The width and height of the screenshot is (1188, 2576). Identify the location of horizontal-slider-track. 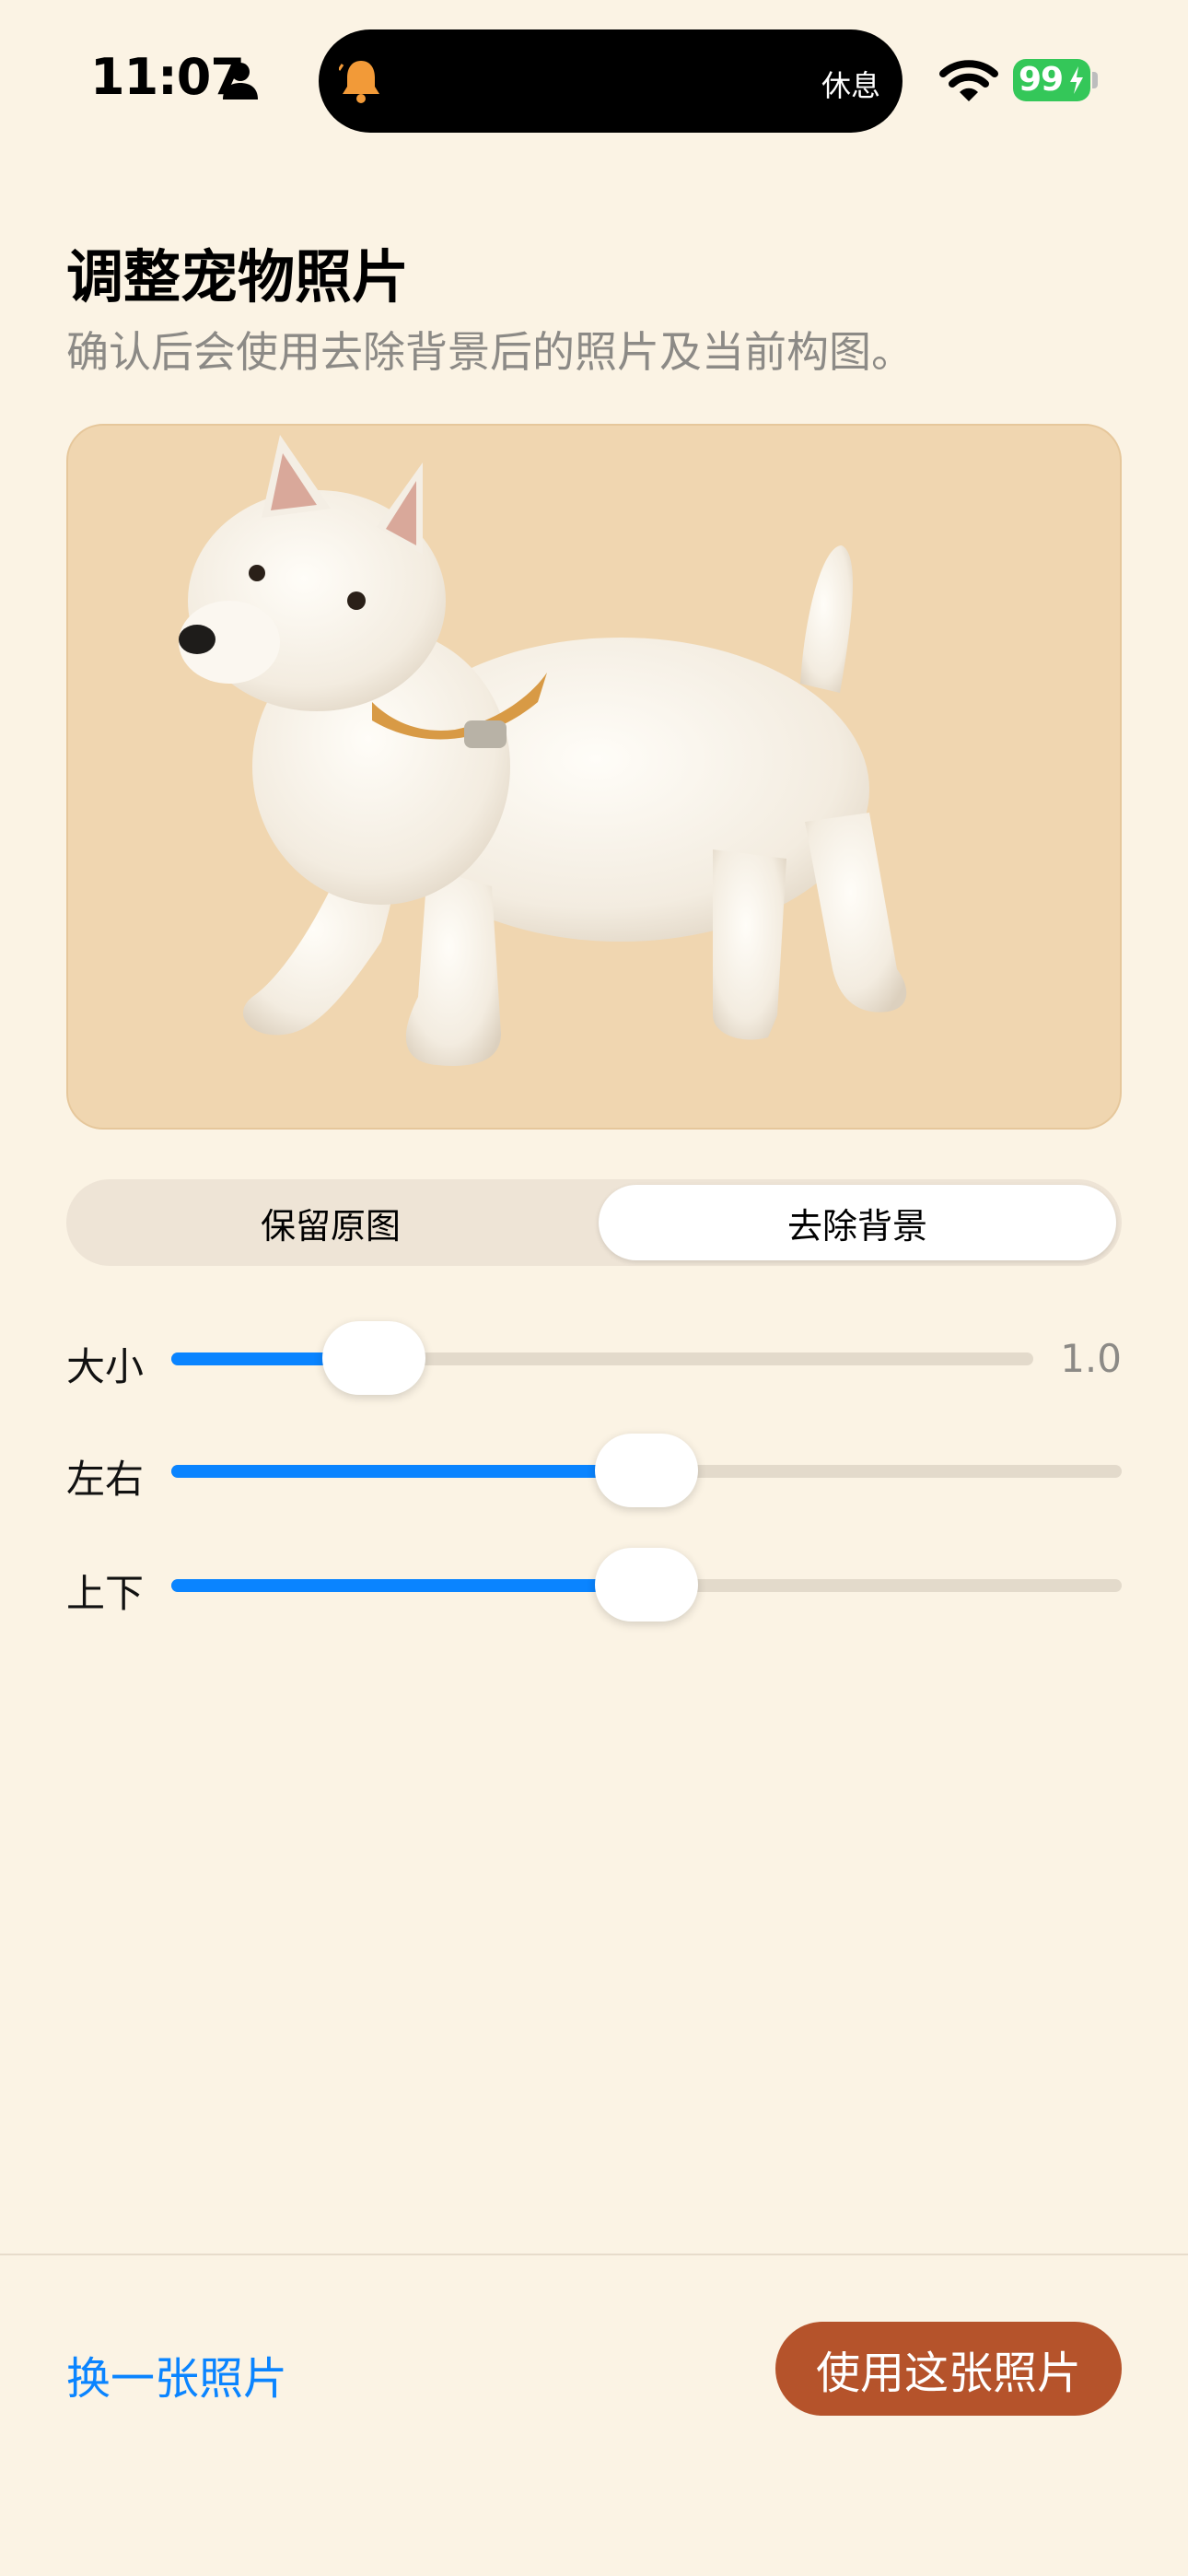
(646, 1470).